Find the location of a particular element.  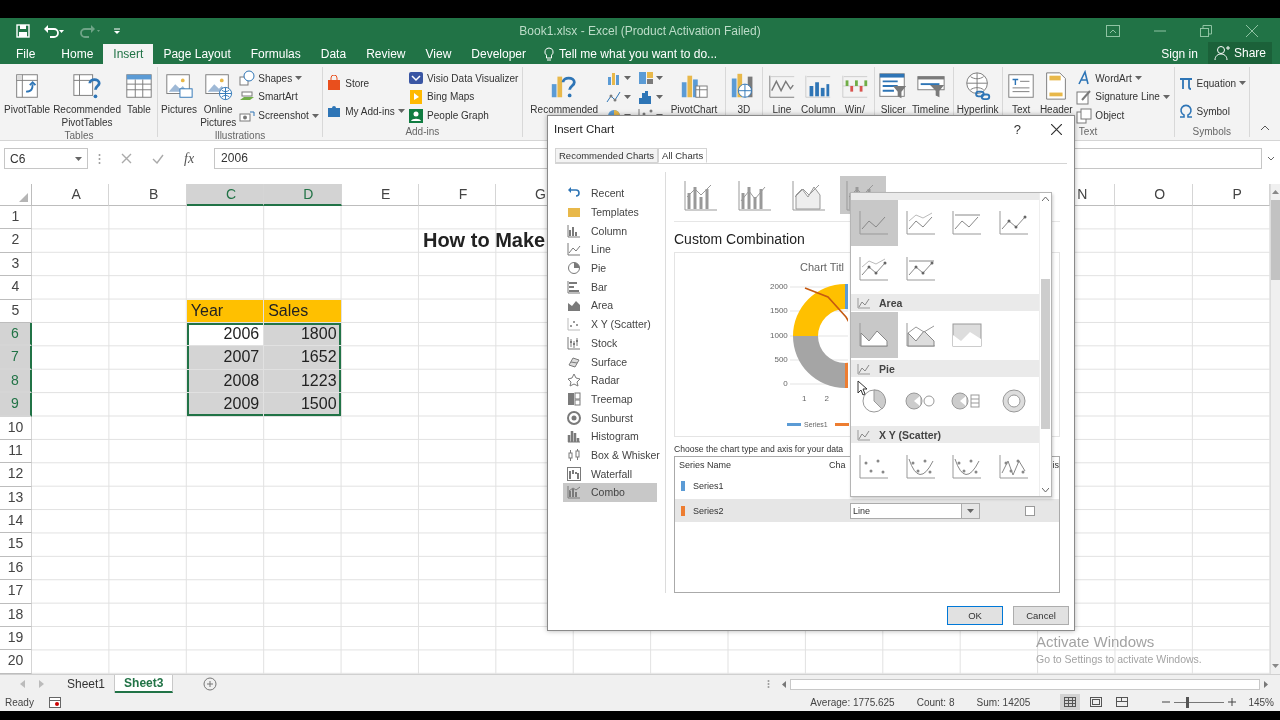

axis-tick-label: 0 is located at coordinates (785, 384).